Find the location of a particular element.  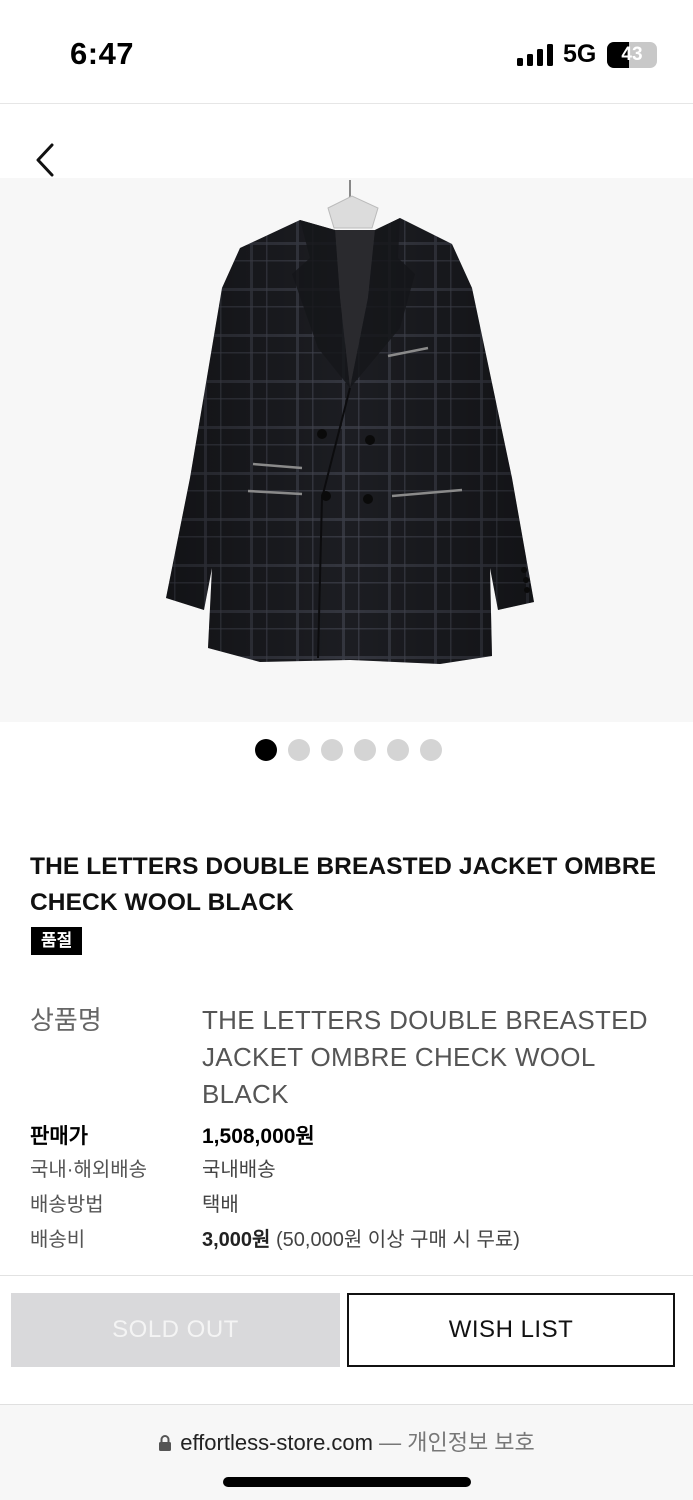

info-label-name: 상품명 is located at coordinates (66, 1020).